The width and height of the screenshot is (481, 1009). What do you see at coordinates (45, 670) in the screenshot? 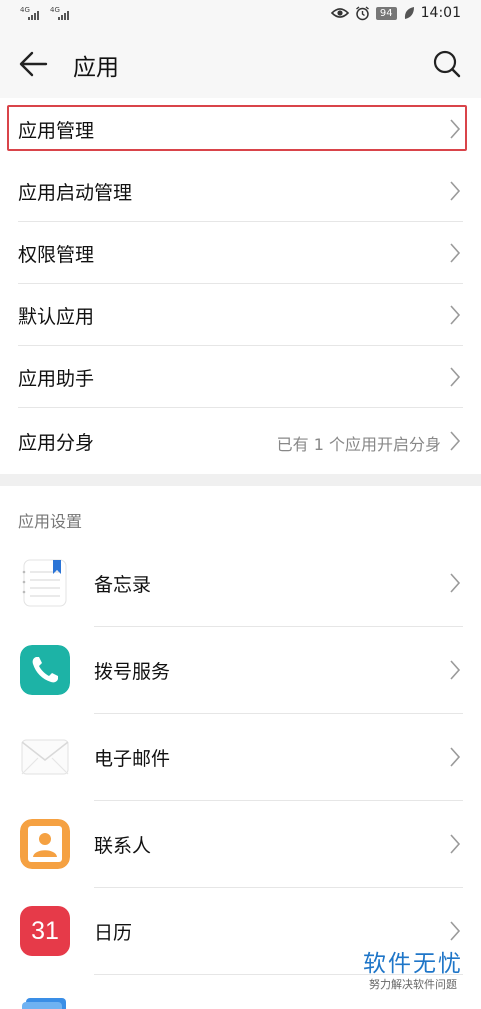
I see `phone-icon` at bounding box center [45, 670].